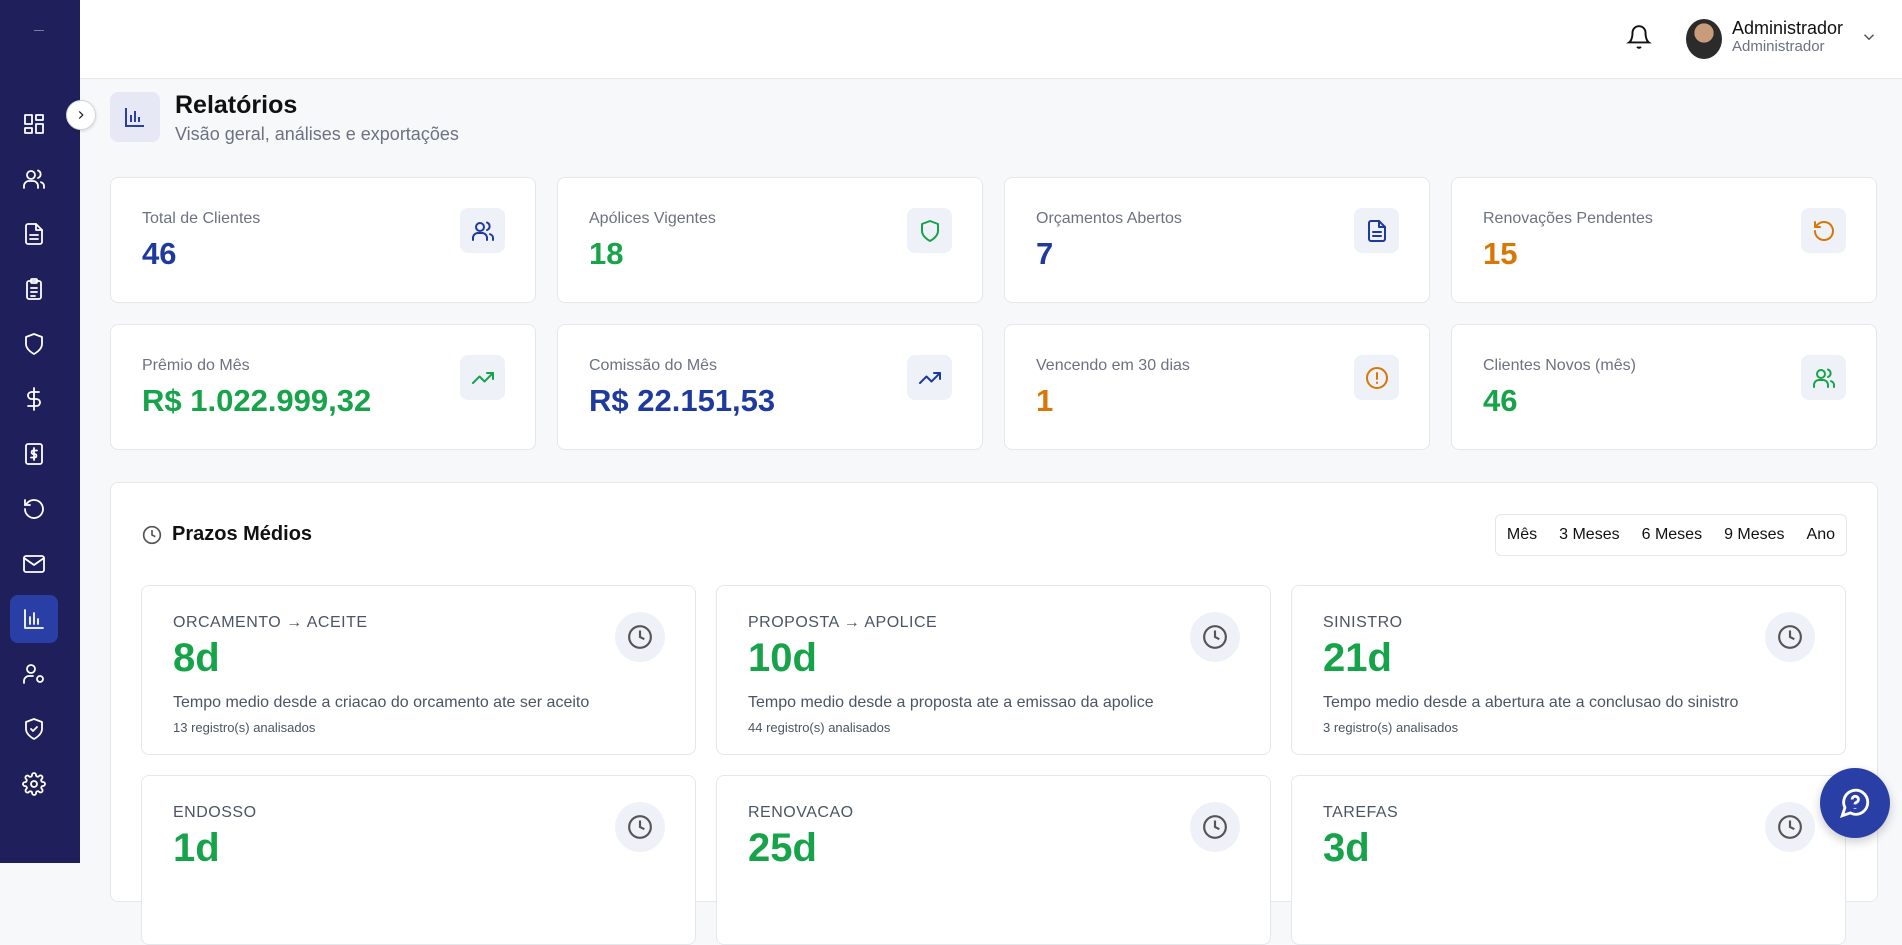  Describe the element at coordinates (1109, 218) in the screenshot. I see `stat-label: Orçamentos Abertos` at that location.